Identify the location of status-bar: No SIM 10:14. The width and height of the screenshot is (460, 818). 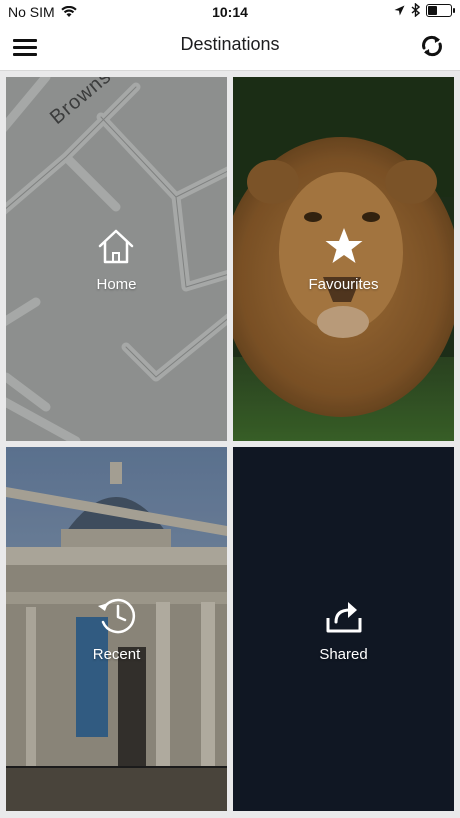
(230, 12).